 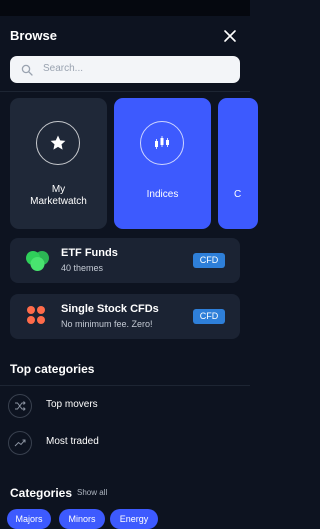 I want to click on trend-up-icon, so click(x=20, y=443).